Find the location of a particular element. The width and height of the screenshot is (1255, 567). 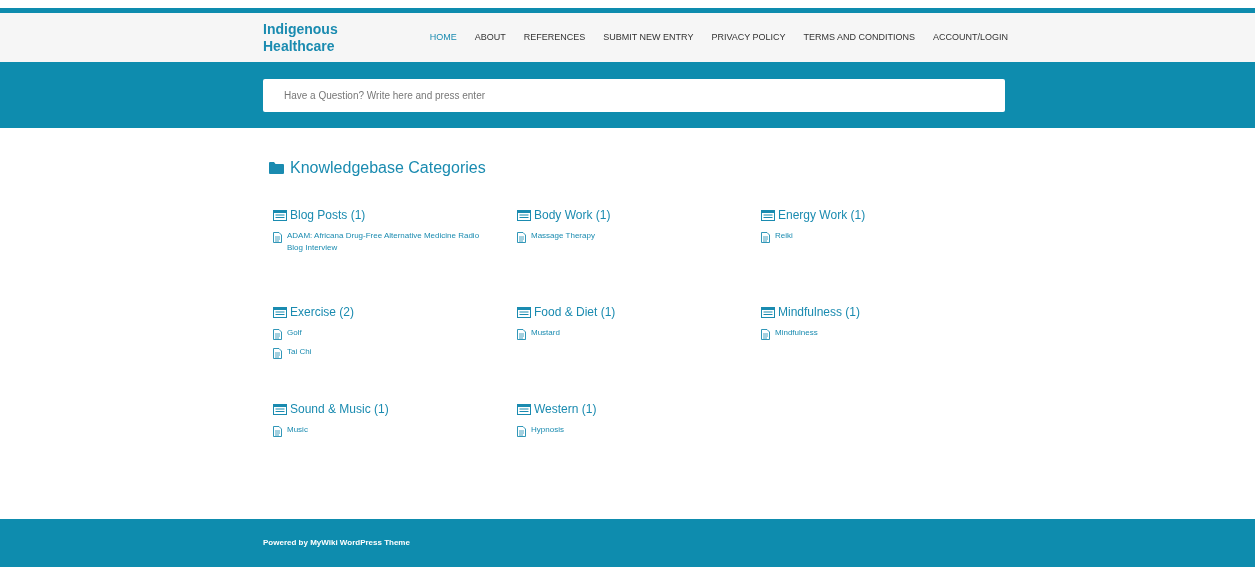

footer-text: Powered by MyWiki WordPress Theme is located at coordinates (336, 543).